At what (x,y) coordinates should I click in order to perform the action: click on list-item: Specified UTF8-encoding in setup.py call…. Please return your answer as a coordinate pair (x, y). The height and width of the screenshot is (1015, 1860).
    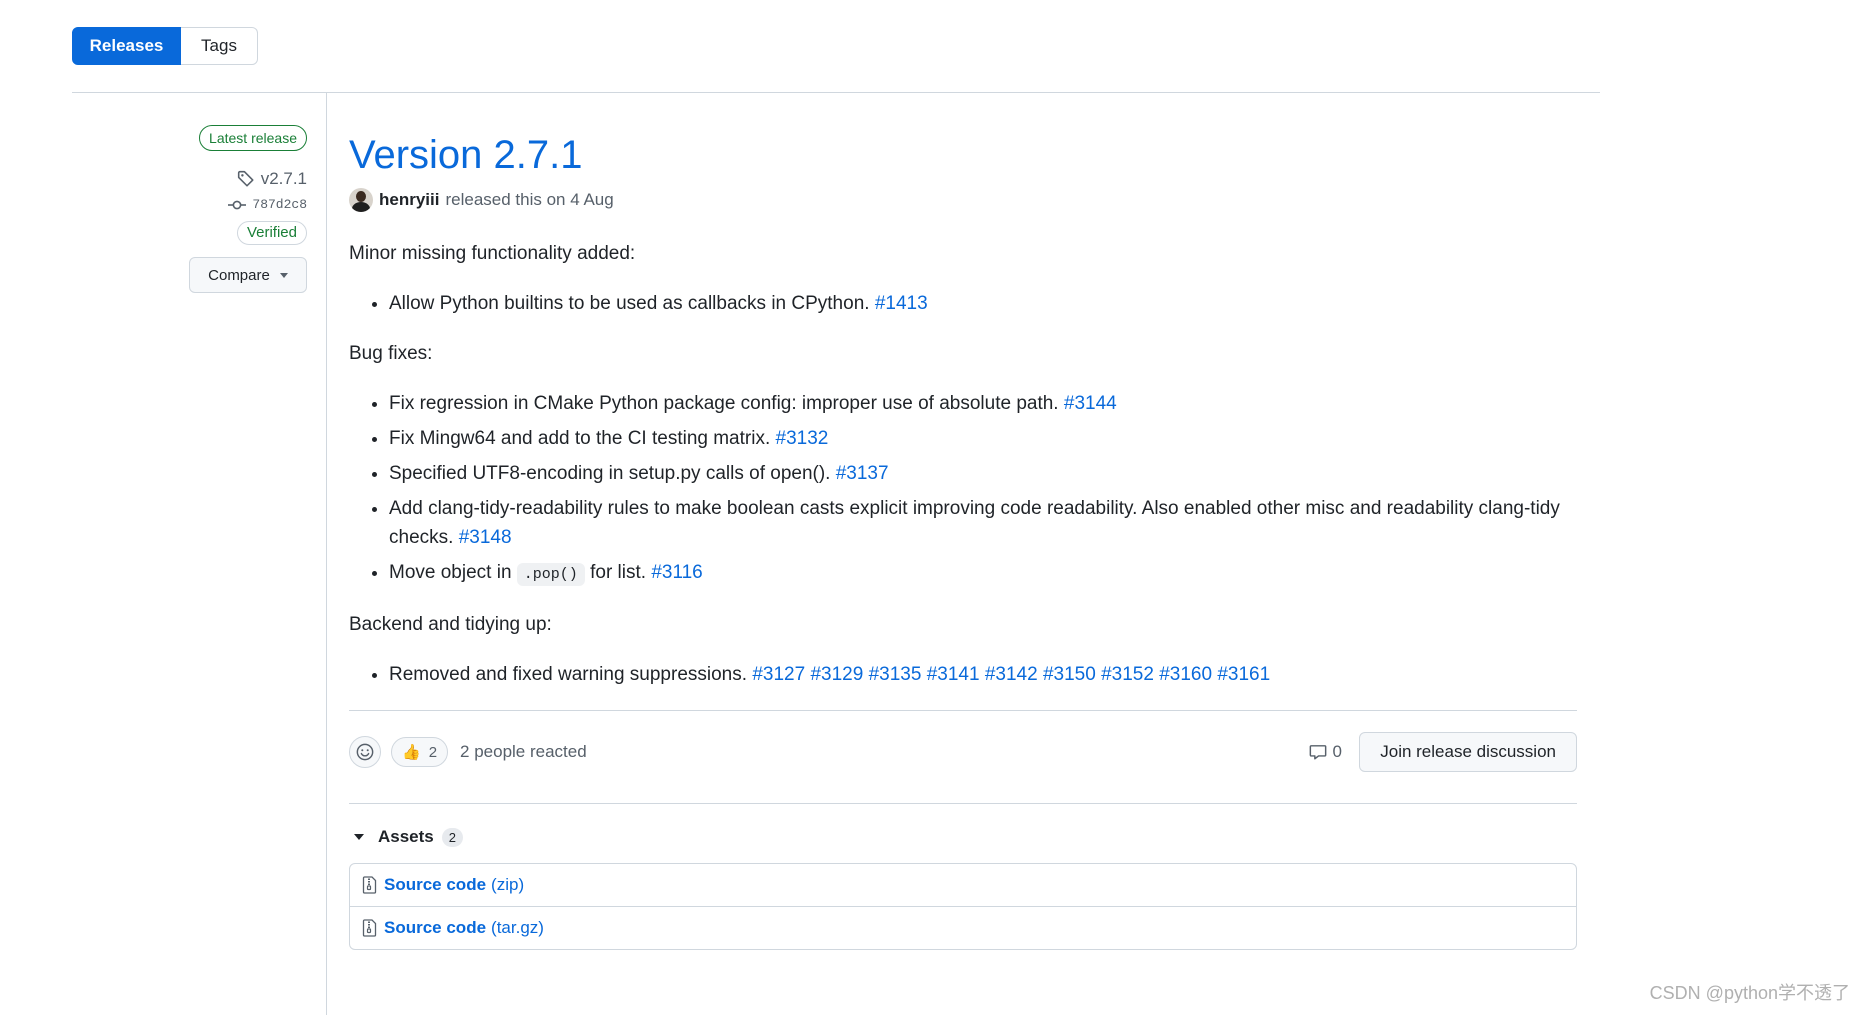
    Looking at the image, I should click on (983, 473).